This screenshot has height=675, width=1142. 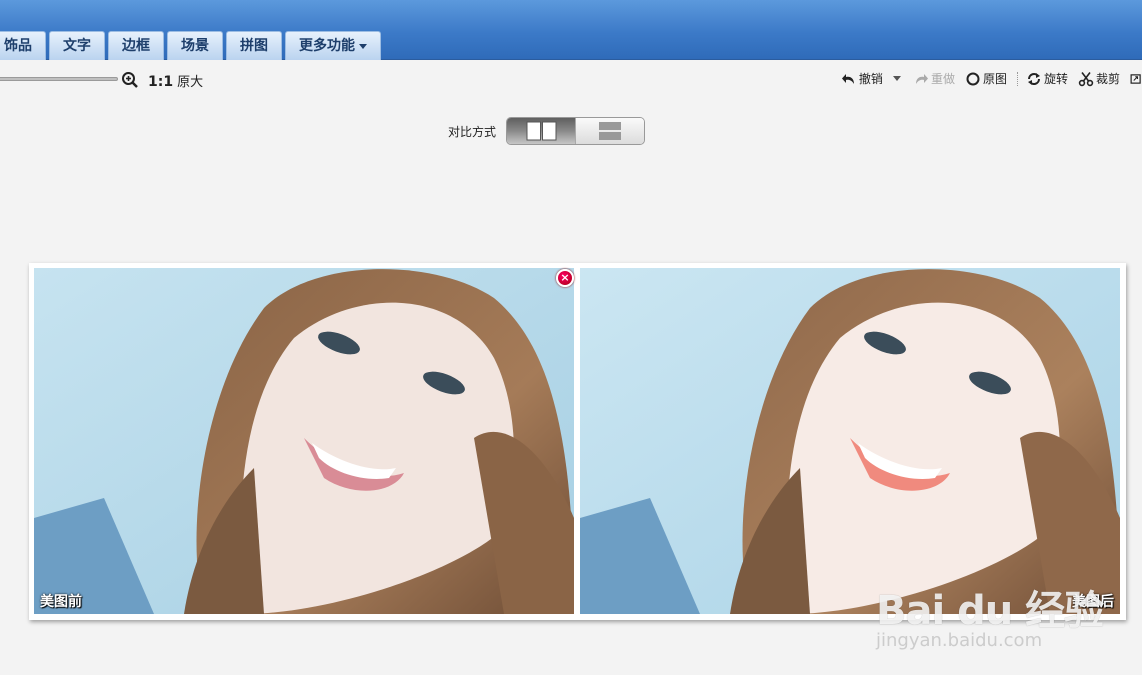 I want to click on compare-mode-label: 对比方式, so click(x=472, y=131).